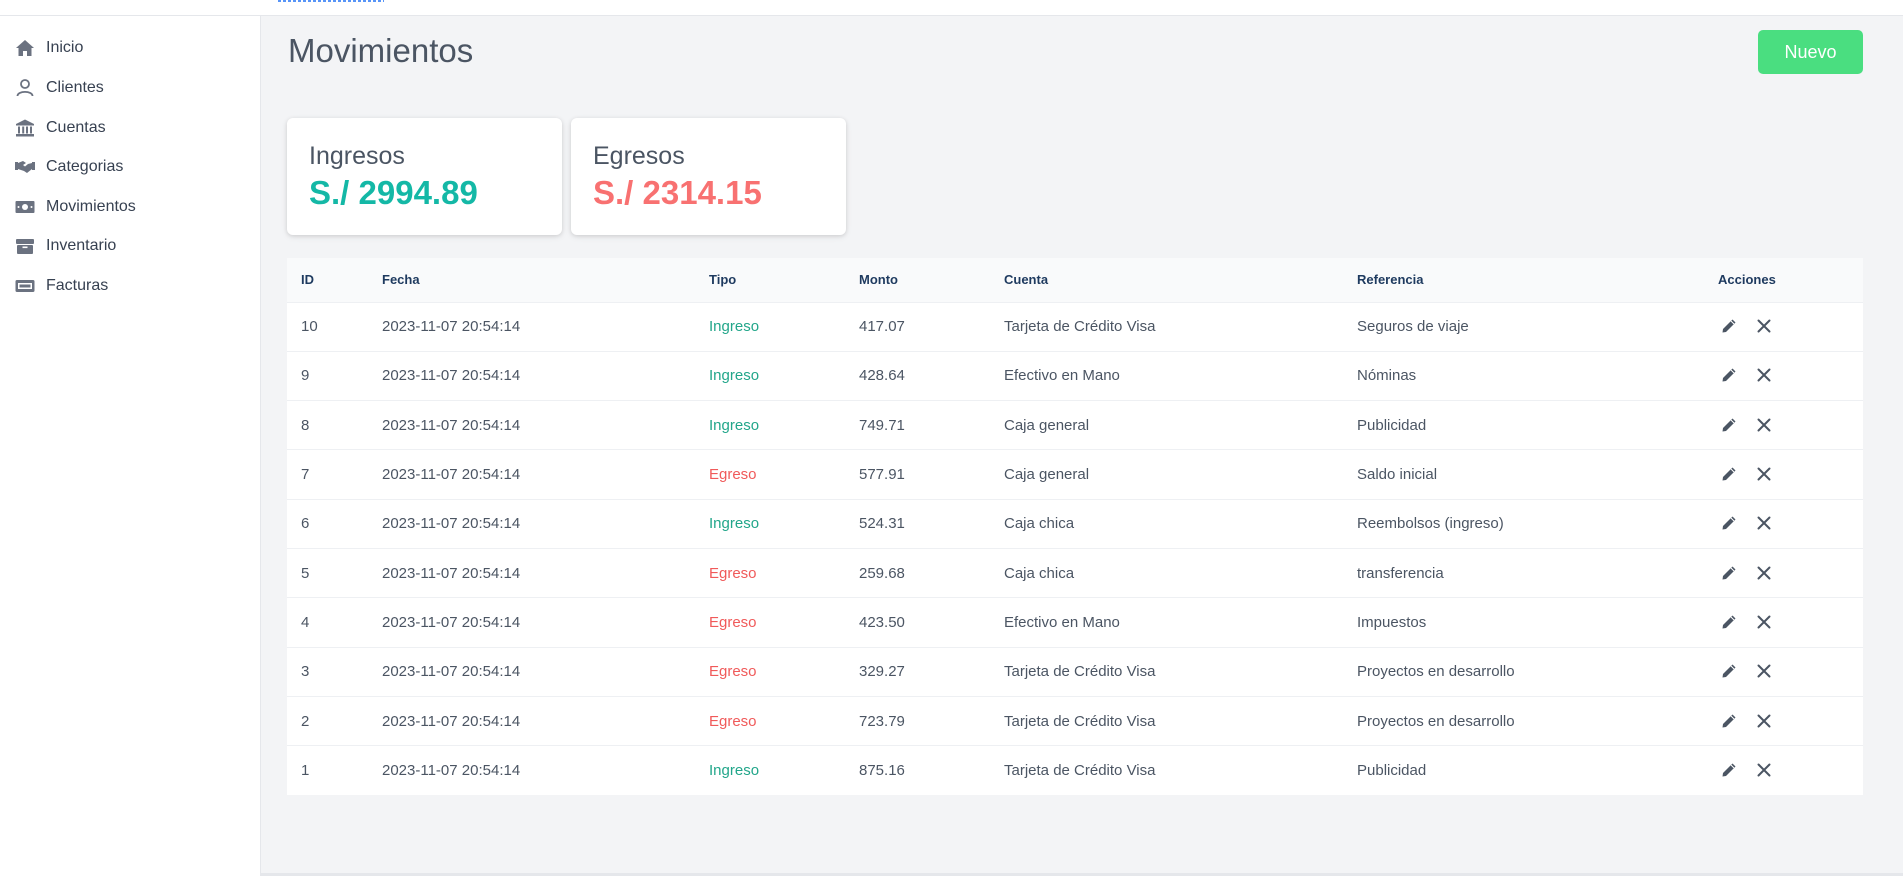  I want to click on column-header-fecha: Fecha, so click(531, 280).